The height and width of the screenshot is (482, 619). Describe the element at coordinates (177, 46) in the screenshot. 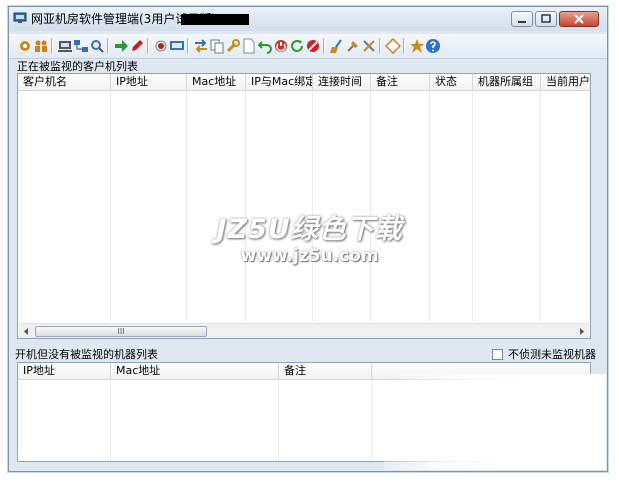

I see `monitor-icon` at that location.